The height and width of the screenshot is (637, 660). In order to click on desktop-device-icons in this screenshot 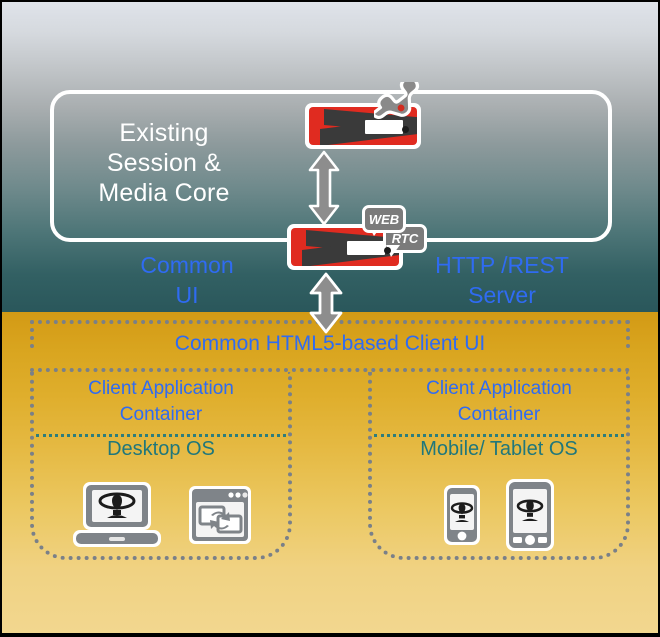, I will do `click(161, 515)`.